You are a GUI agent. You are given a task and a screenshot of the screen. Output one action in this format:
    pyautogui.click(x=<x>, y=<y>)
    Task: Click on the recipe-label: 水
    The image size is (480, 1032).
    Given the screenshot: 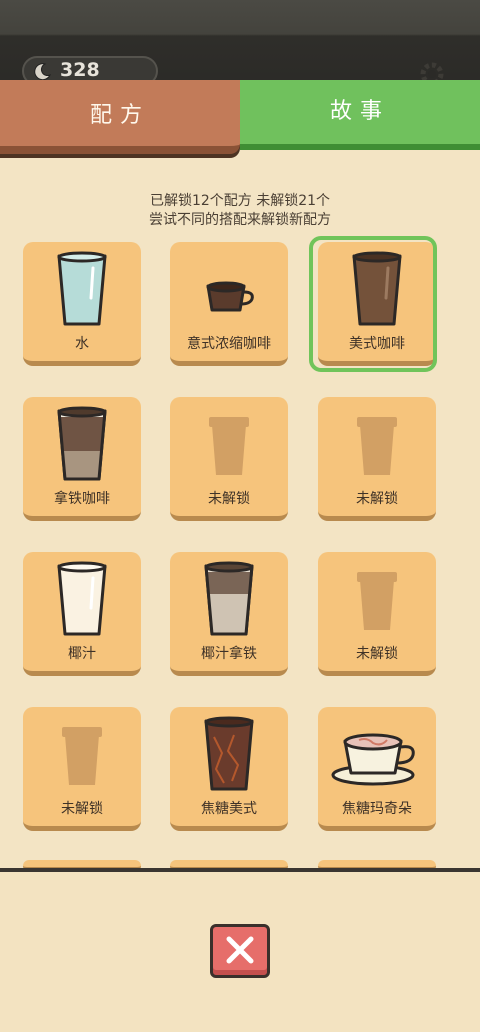 What is the action you would take?
    pyautogui.click(x=82, y=344)
    